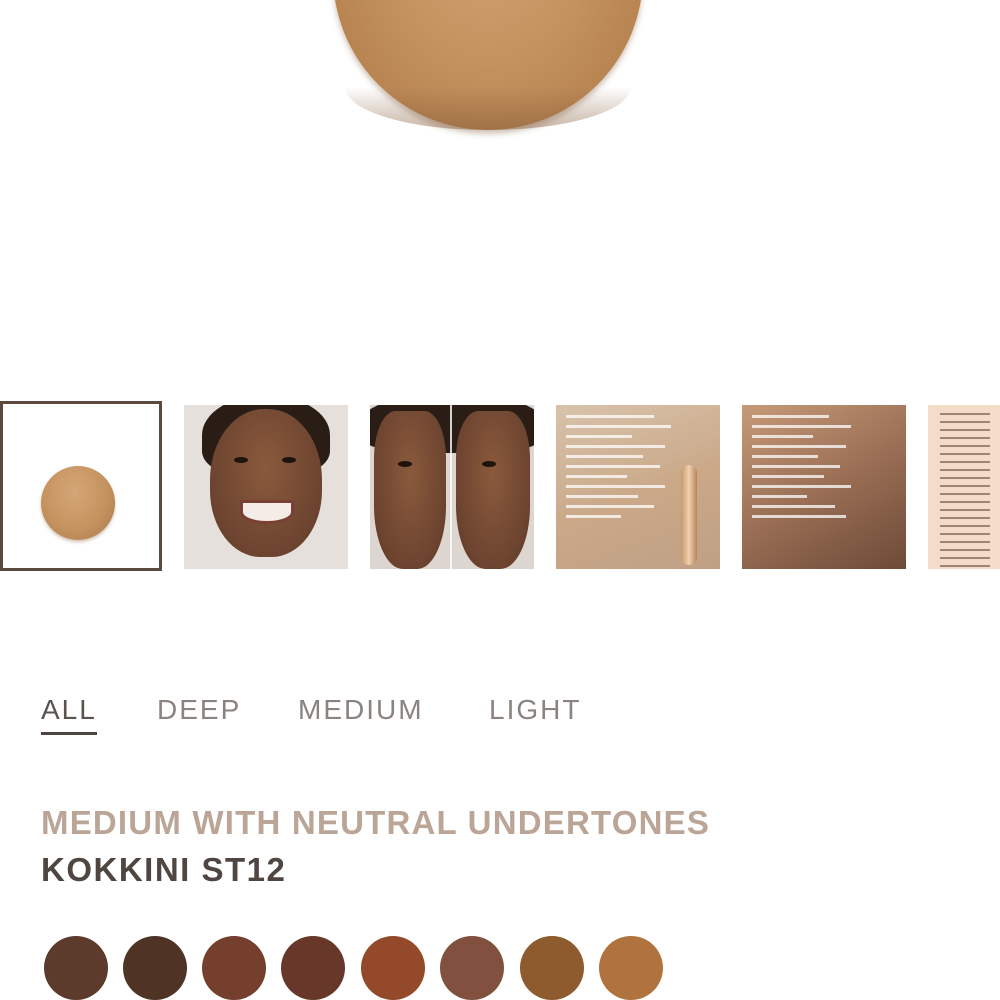  Describe the element at coordinates (535, 710) in the screenshot. I see `tab-light: LIGHT` at that location.